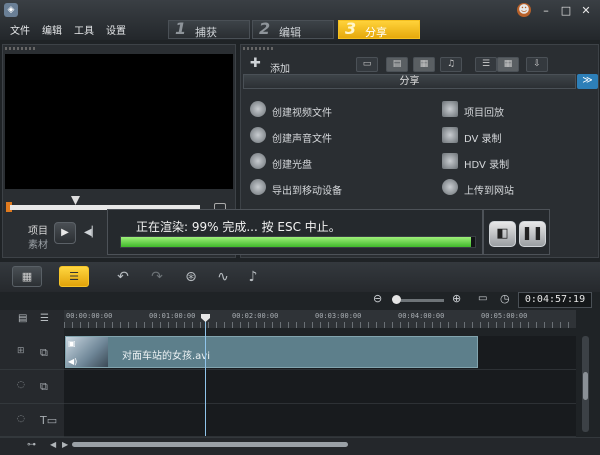 The image size is (600, 455). What do you see at coordinates (38, 229) in the screenshot?
I see `project-mode-label: 项目` at bounding box center [38, 229].